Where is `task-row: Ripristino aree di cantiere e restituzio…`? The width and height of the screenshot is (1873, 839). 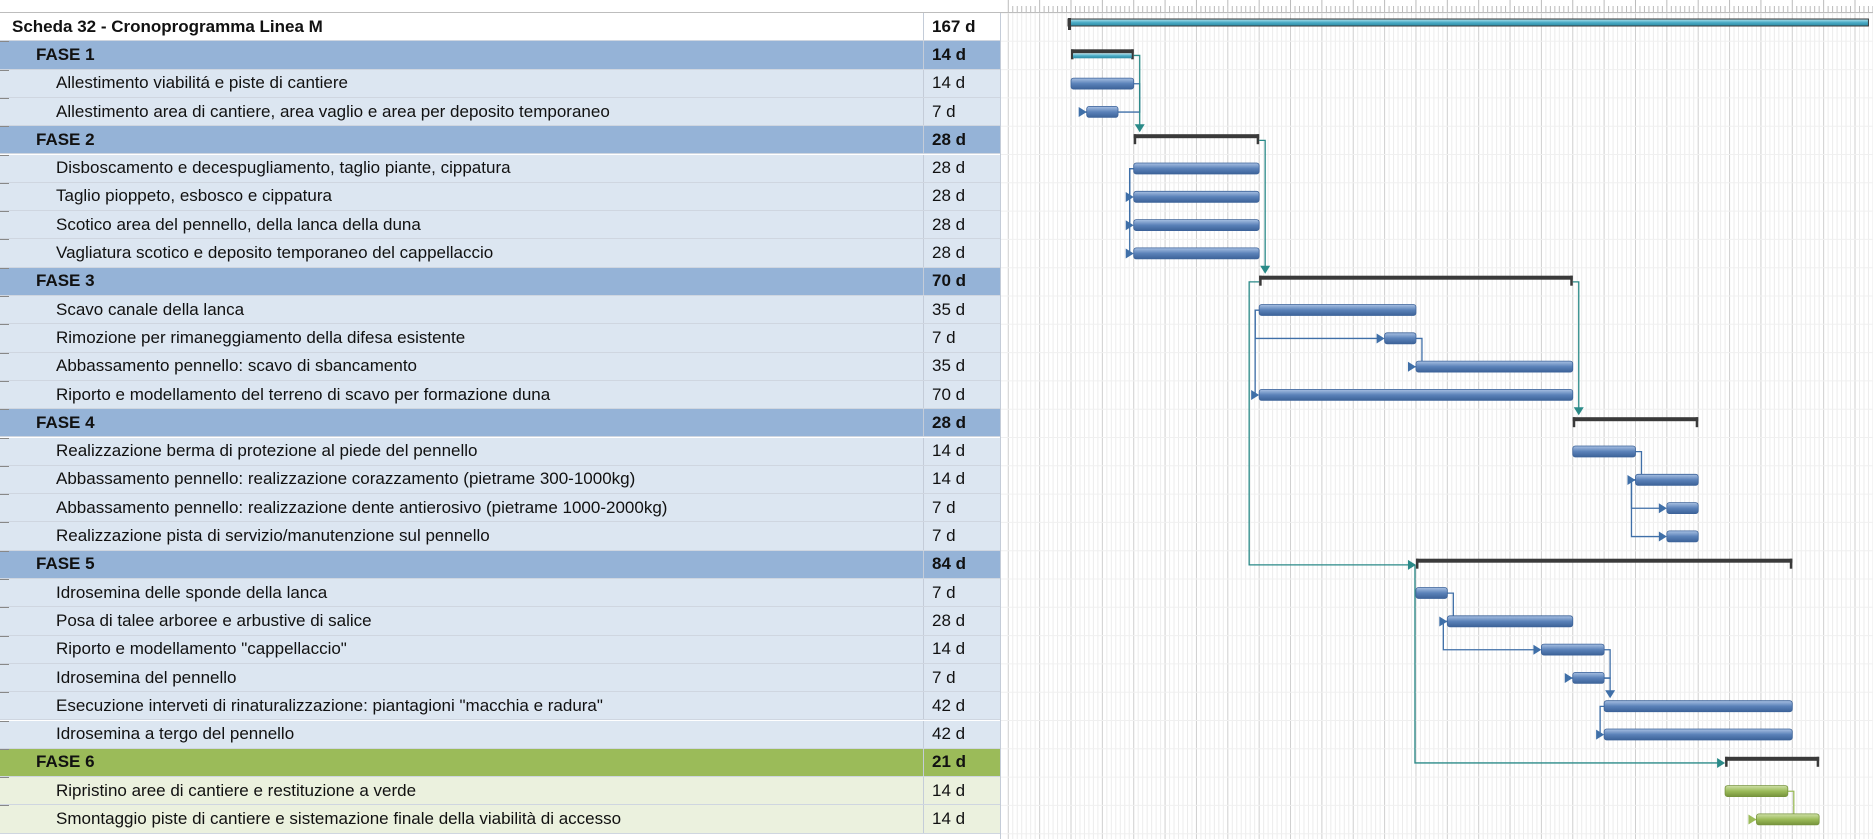 task-row: Ripristino aree di cantiere e restituzio… is located at coordinates (500, 791).